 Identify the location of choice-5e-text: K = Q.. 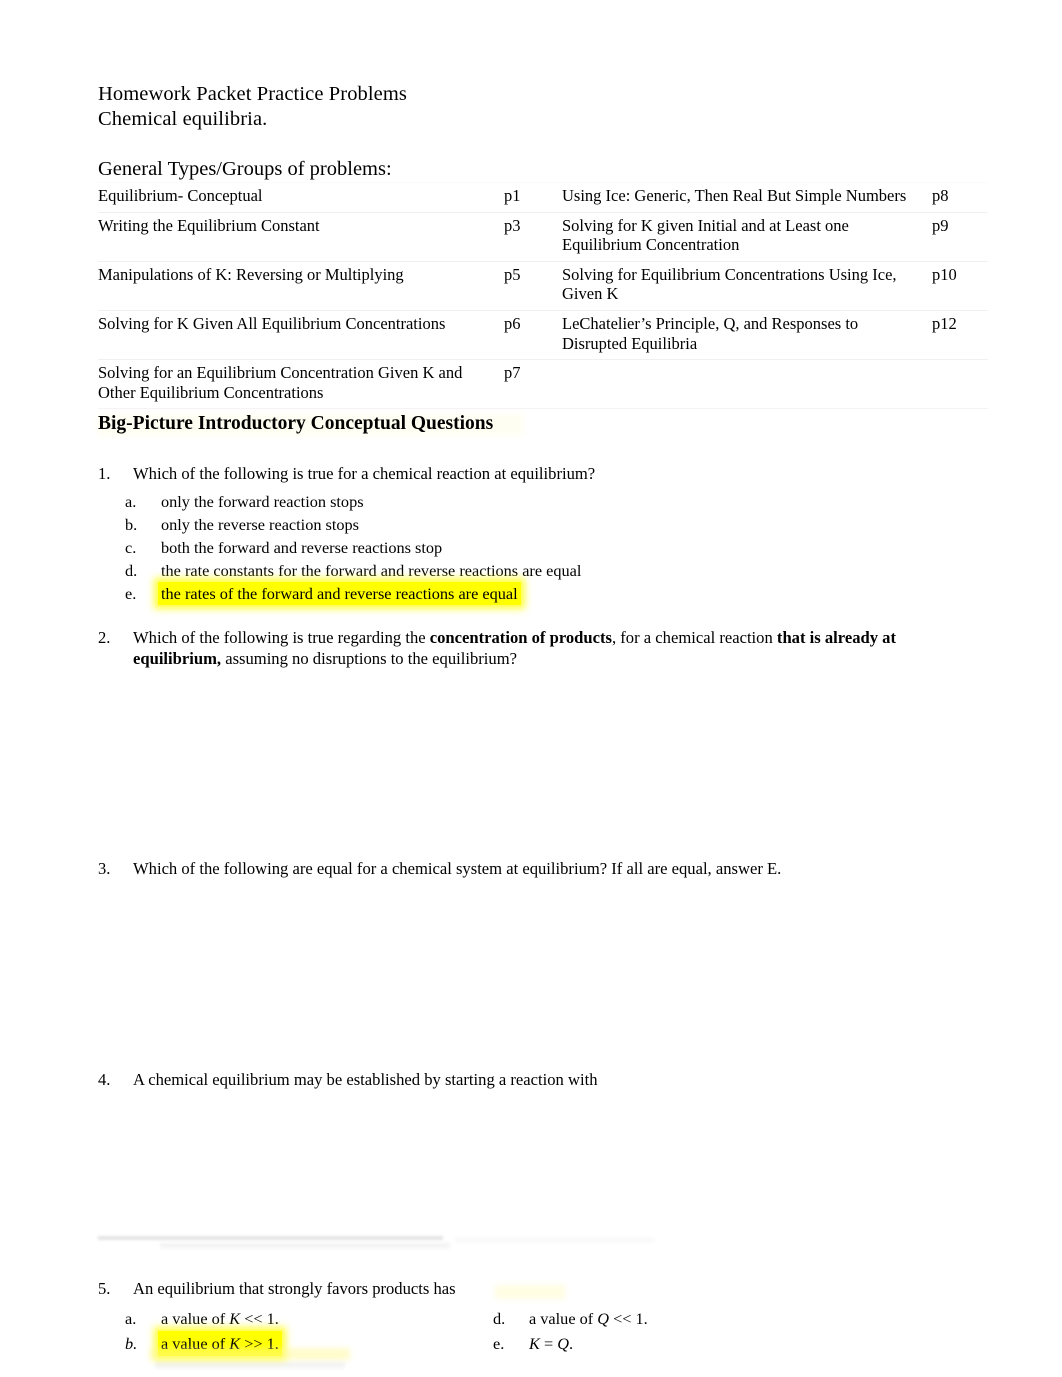
(551, 1343).